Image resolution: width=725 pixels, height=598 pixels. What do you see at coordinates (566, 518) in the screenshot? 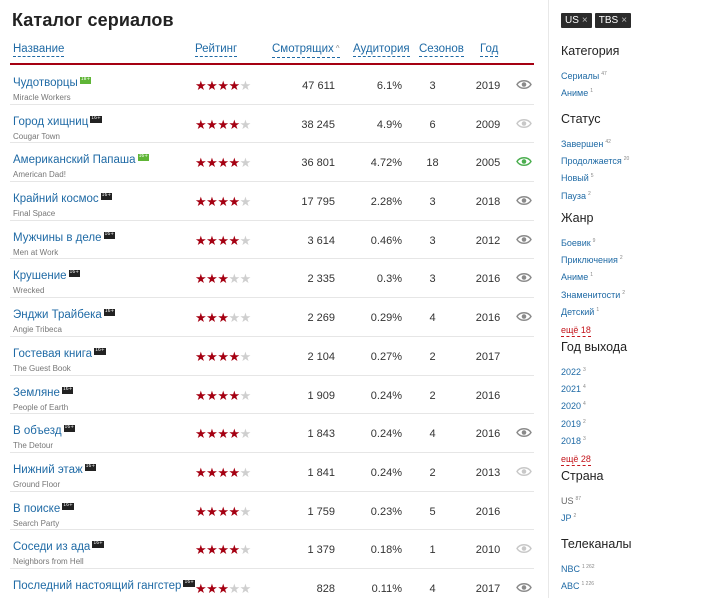
I see `filter-option-label: JP` at bounding box center [566, 518].